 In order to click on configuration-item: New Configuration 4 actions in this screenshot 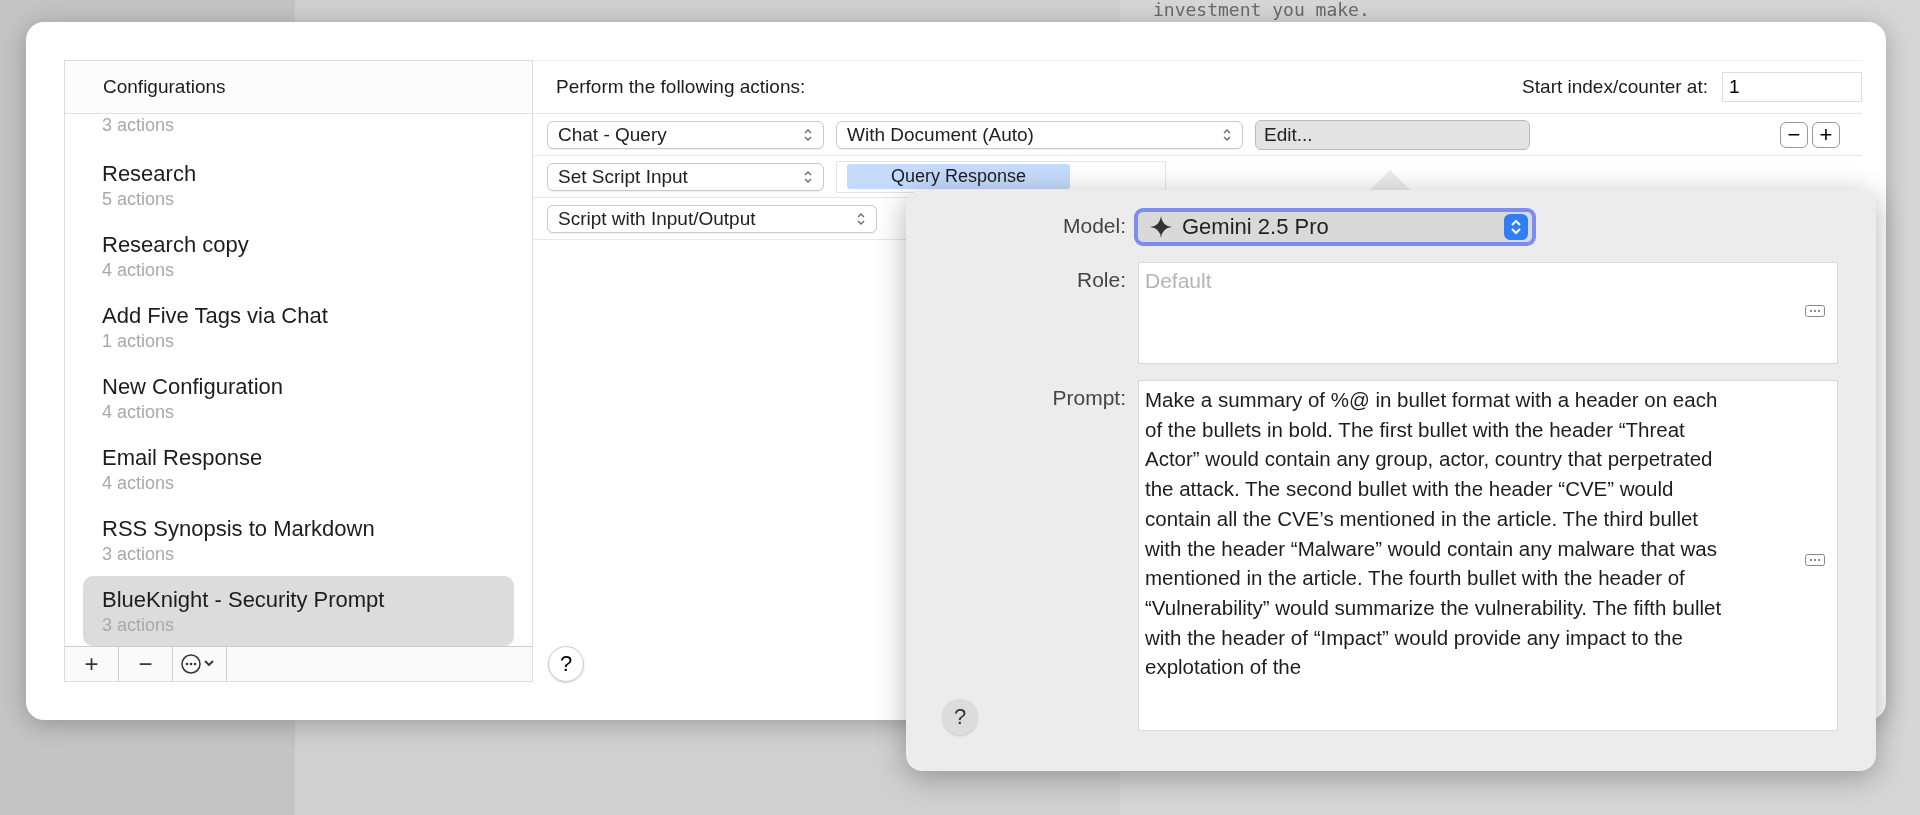, I will do `click(298, 398)`.